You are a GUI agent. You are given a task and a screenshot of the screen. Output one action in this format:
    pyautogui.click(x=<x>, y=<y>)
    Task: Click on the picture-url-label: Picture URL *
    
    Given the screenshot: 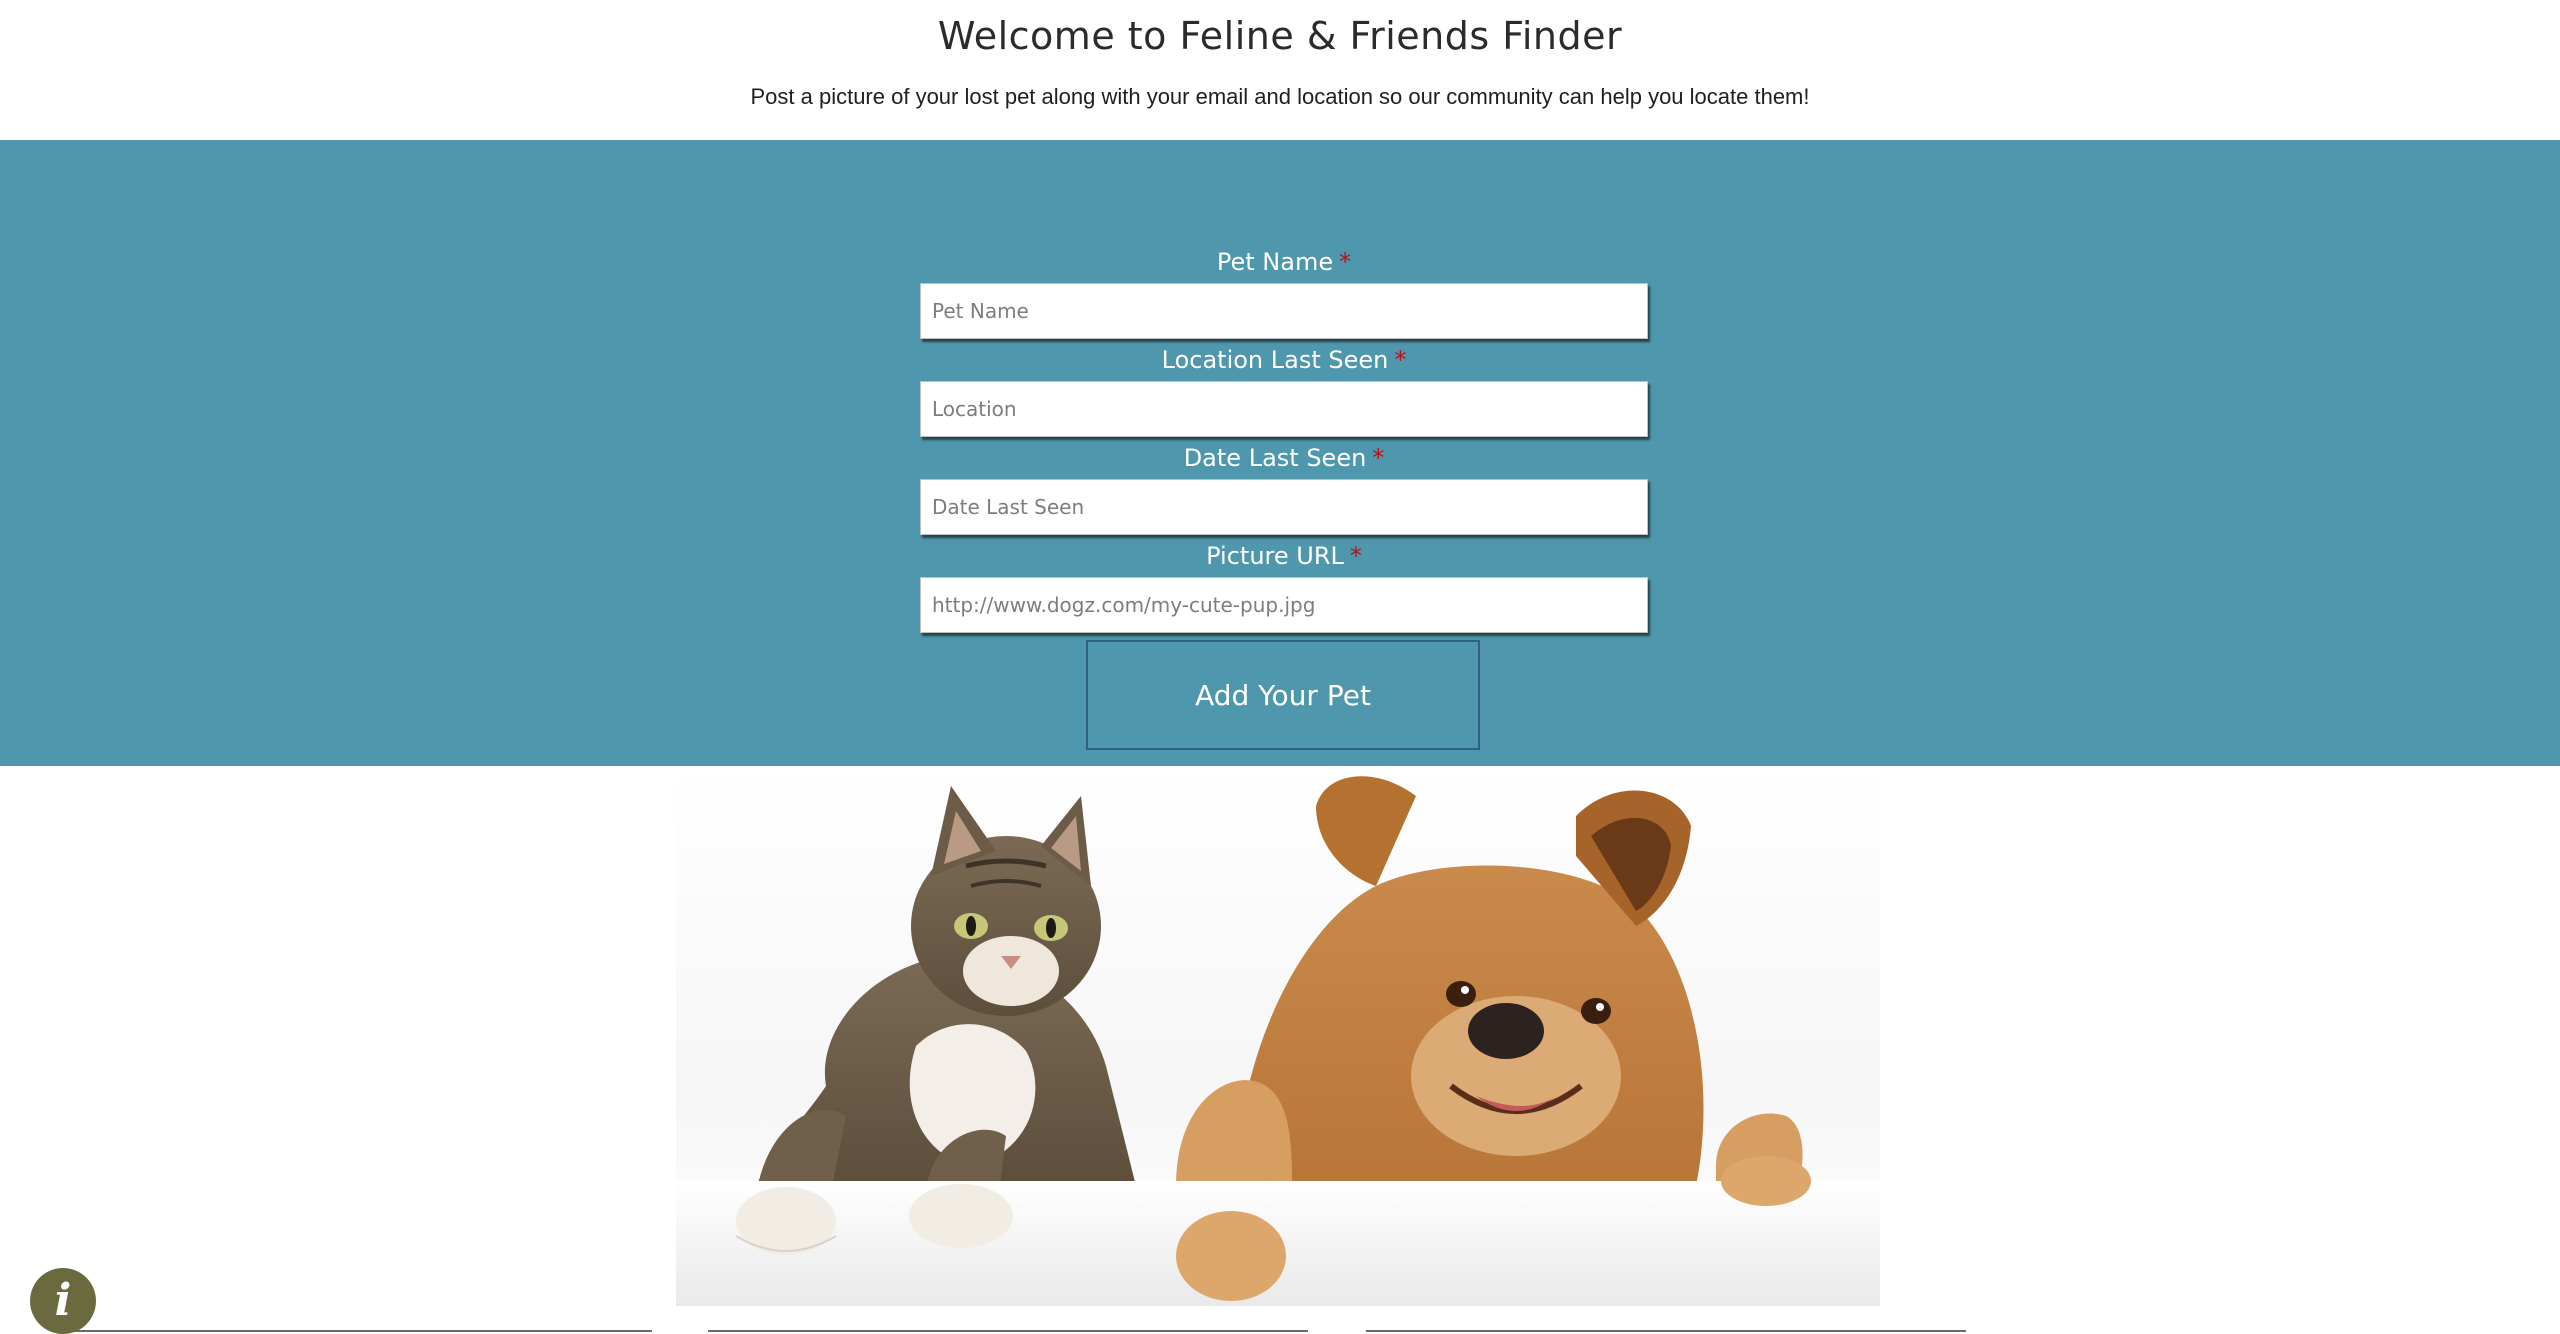 What is the action you would take?
    pyautogui.click(x=1284, y=558)
    